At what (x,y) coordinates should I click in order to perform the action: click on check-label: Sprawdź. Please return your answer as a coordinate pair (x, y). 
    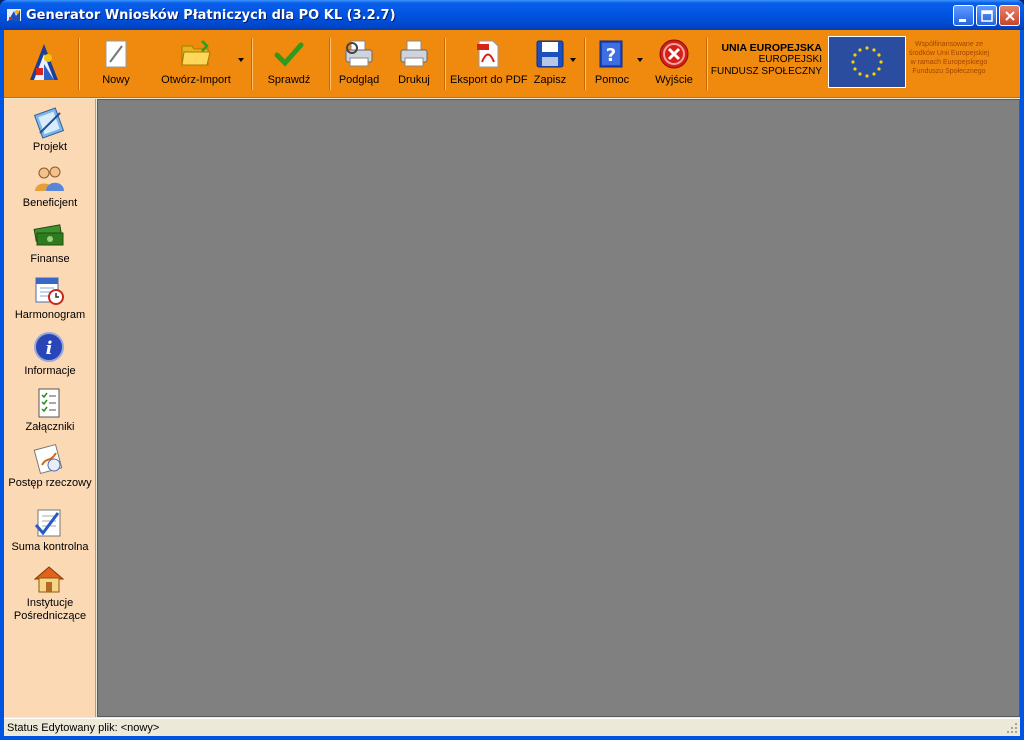
    Looking at the image, I should click on (289, 80).